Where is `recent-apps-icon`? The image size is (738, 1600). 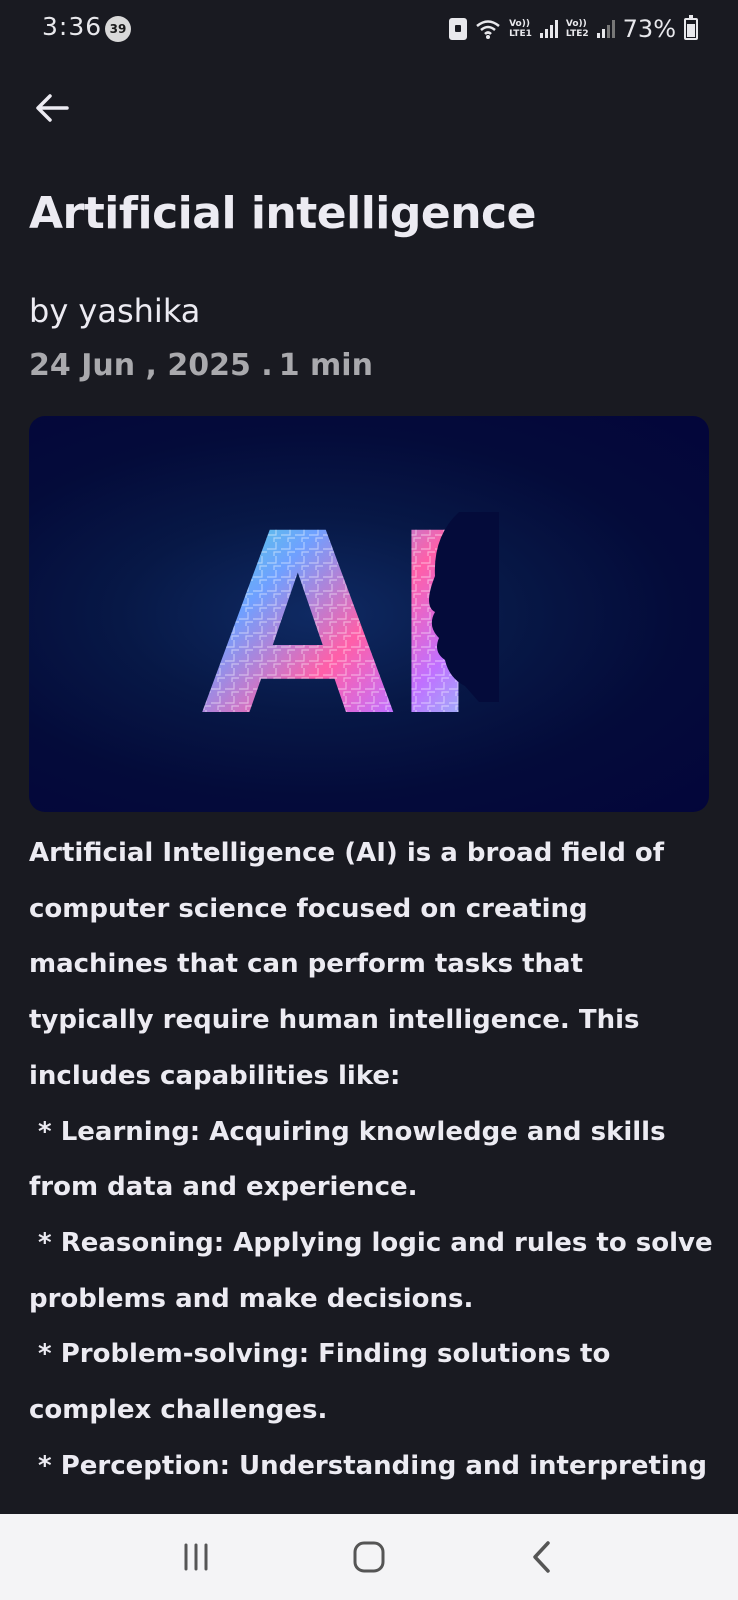 recent-apps-icon is located at coordinates (196, 1557).